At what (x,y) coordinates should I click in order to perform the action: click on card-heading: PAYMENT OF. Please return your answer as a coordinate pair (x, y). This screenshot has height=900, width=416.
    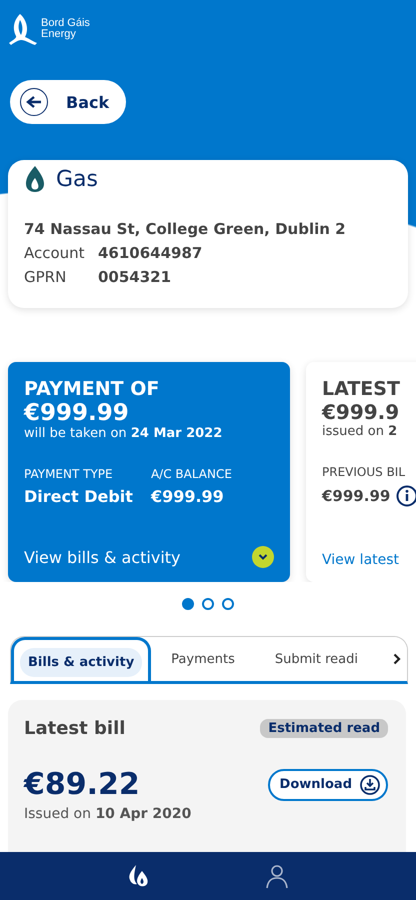
    Looking at the image, I should click on (92, 389).